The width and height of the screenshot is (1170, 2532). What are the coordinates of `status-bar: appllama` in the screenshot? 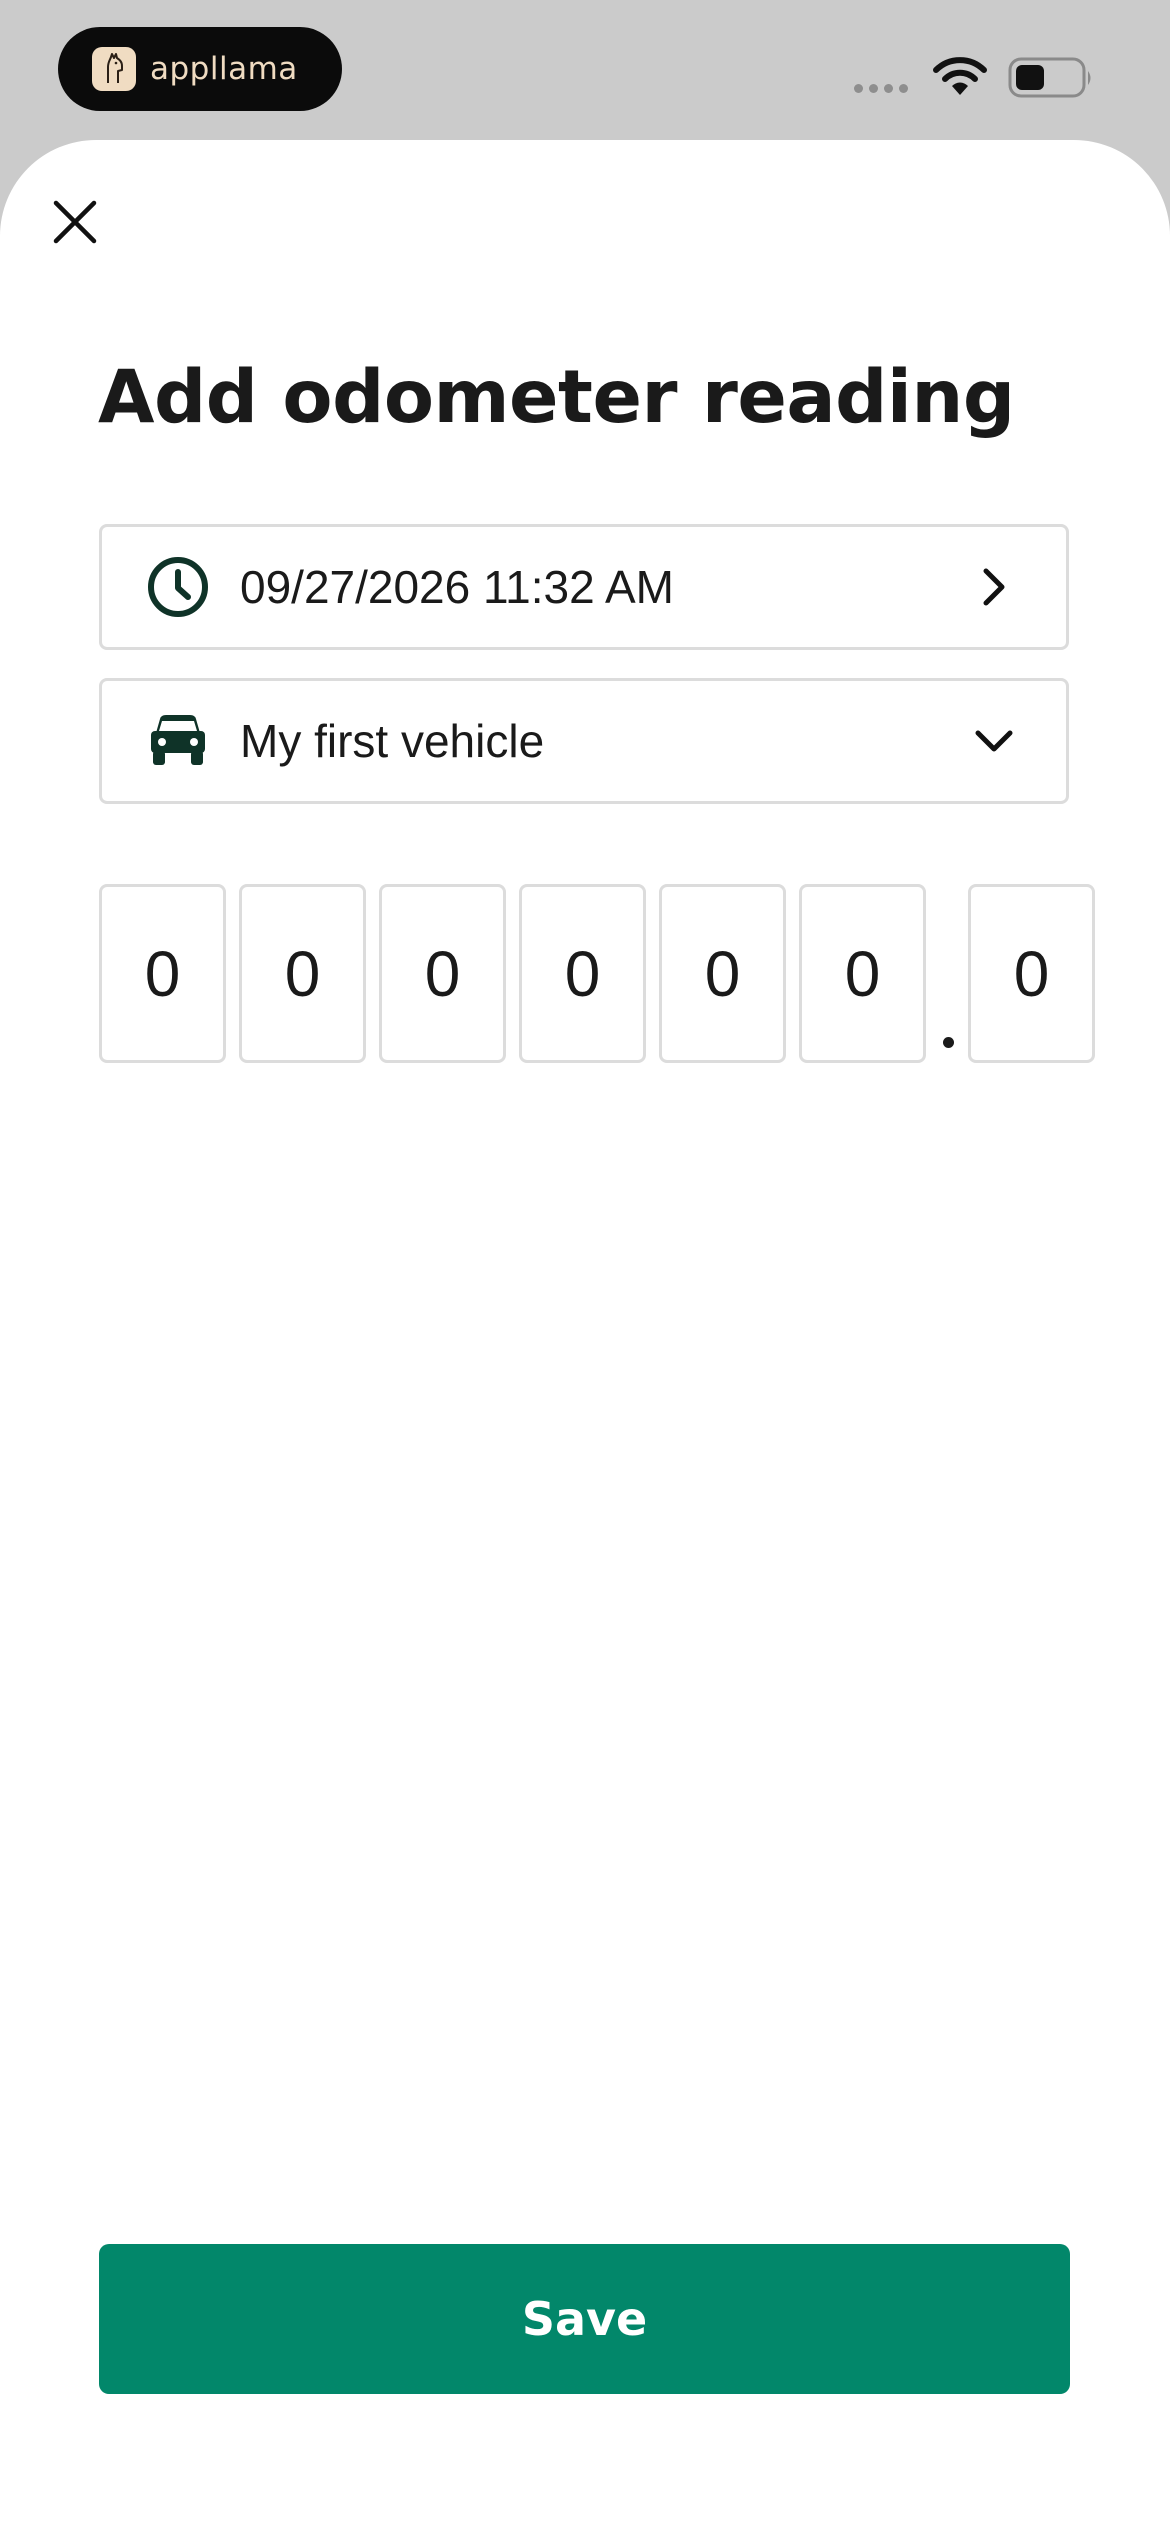 It's located at (585, 70).